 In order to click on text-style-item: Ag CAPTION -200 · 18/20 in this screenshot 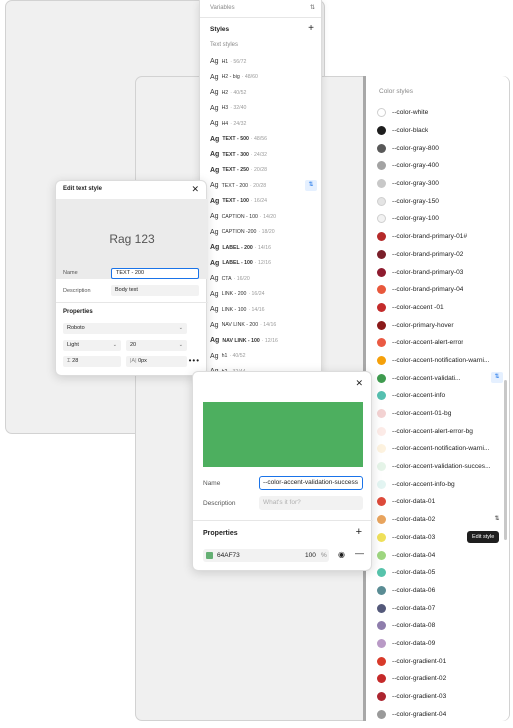, I will do `click(260, 233)`.